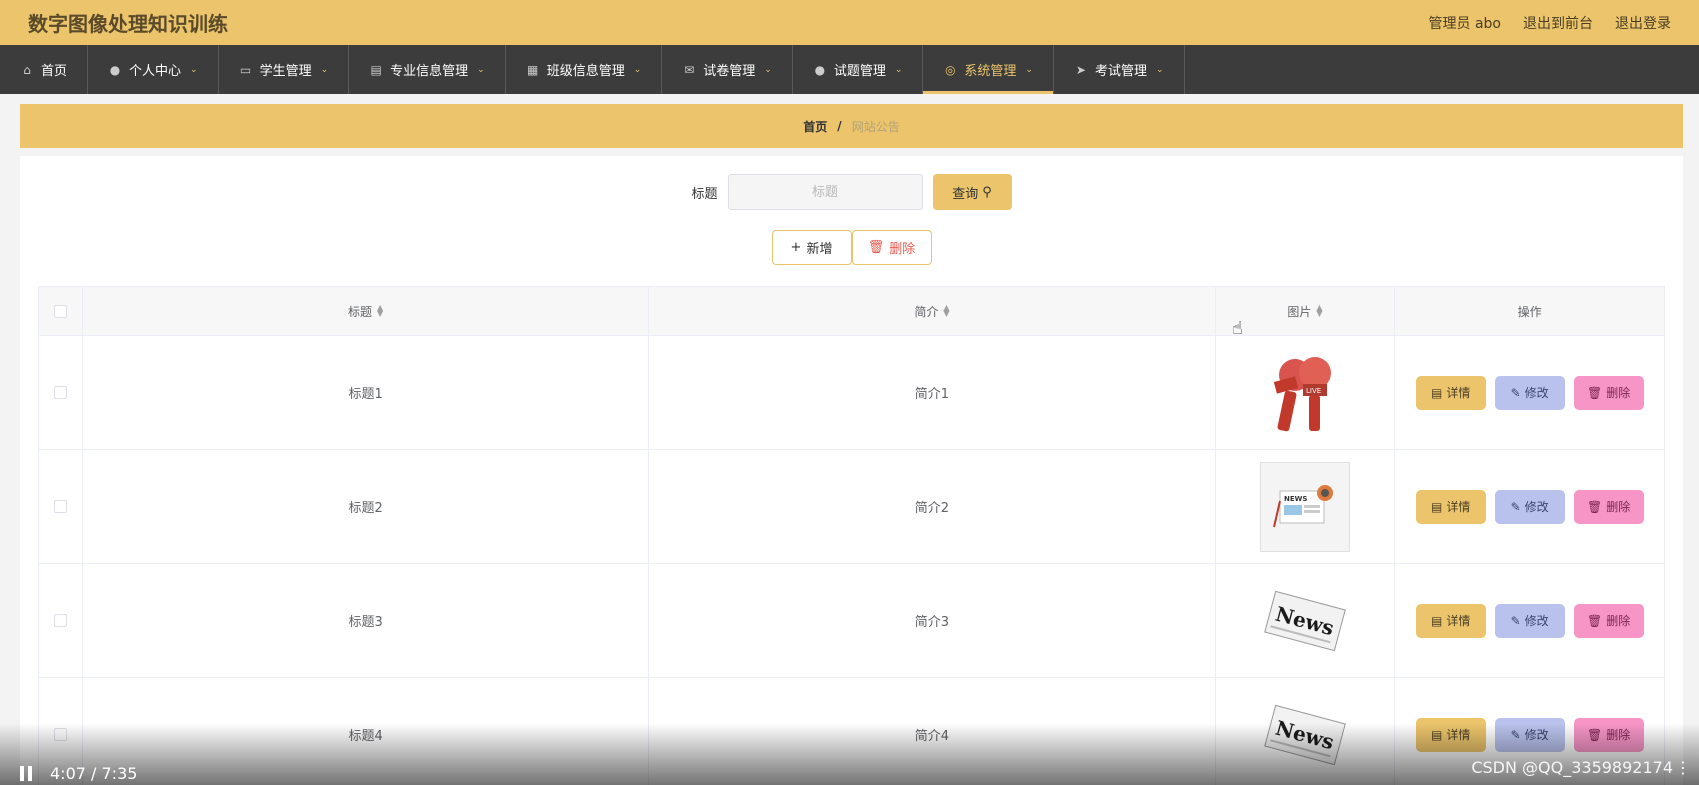 This screenshot has height=785, width=1699. Describe the element at coordinates (926, 311) in the screenshot. I see `header-intro-label: 简介` at that location.